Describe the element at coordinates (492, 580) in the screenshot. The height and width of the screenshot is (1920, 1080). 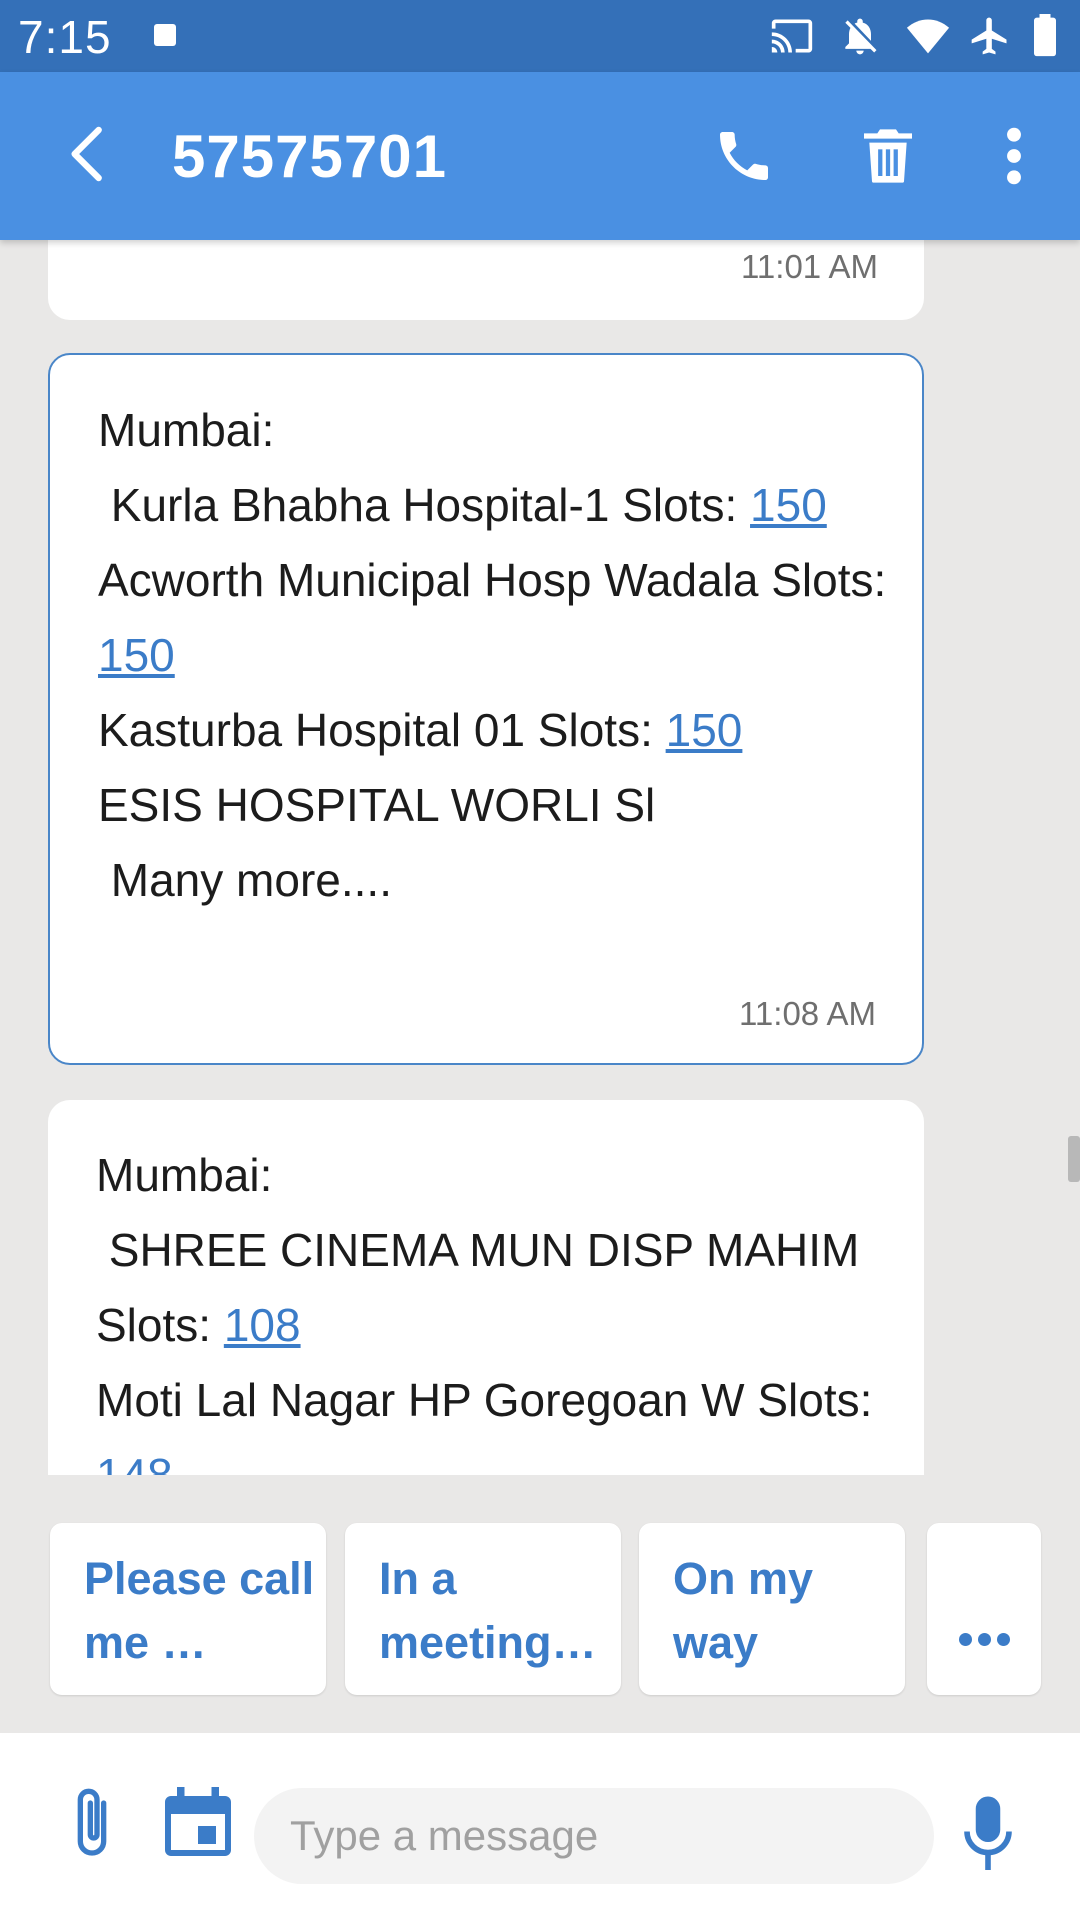
I see `message-text-run: Acworth Municipal Hosp Wadala Slots:` at that location.